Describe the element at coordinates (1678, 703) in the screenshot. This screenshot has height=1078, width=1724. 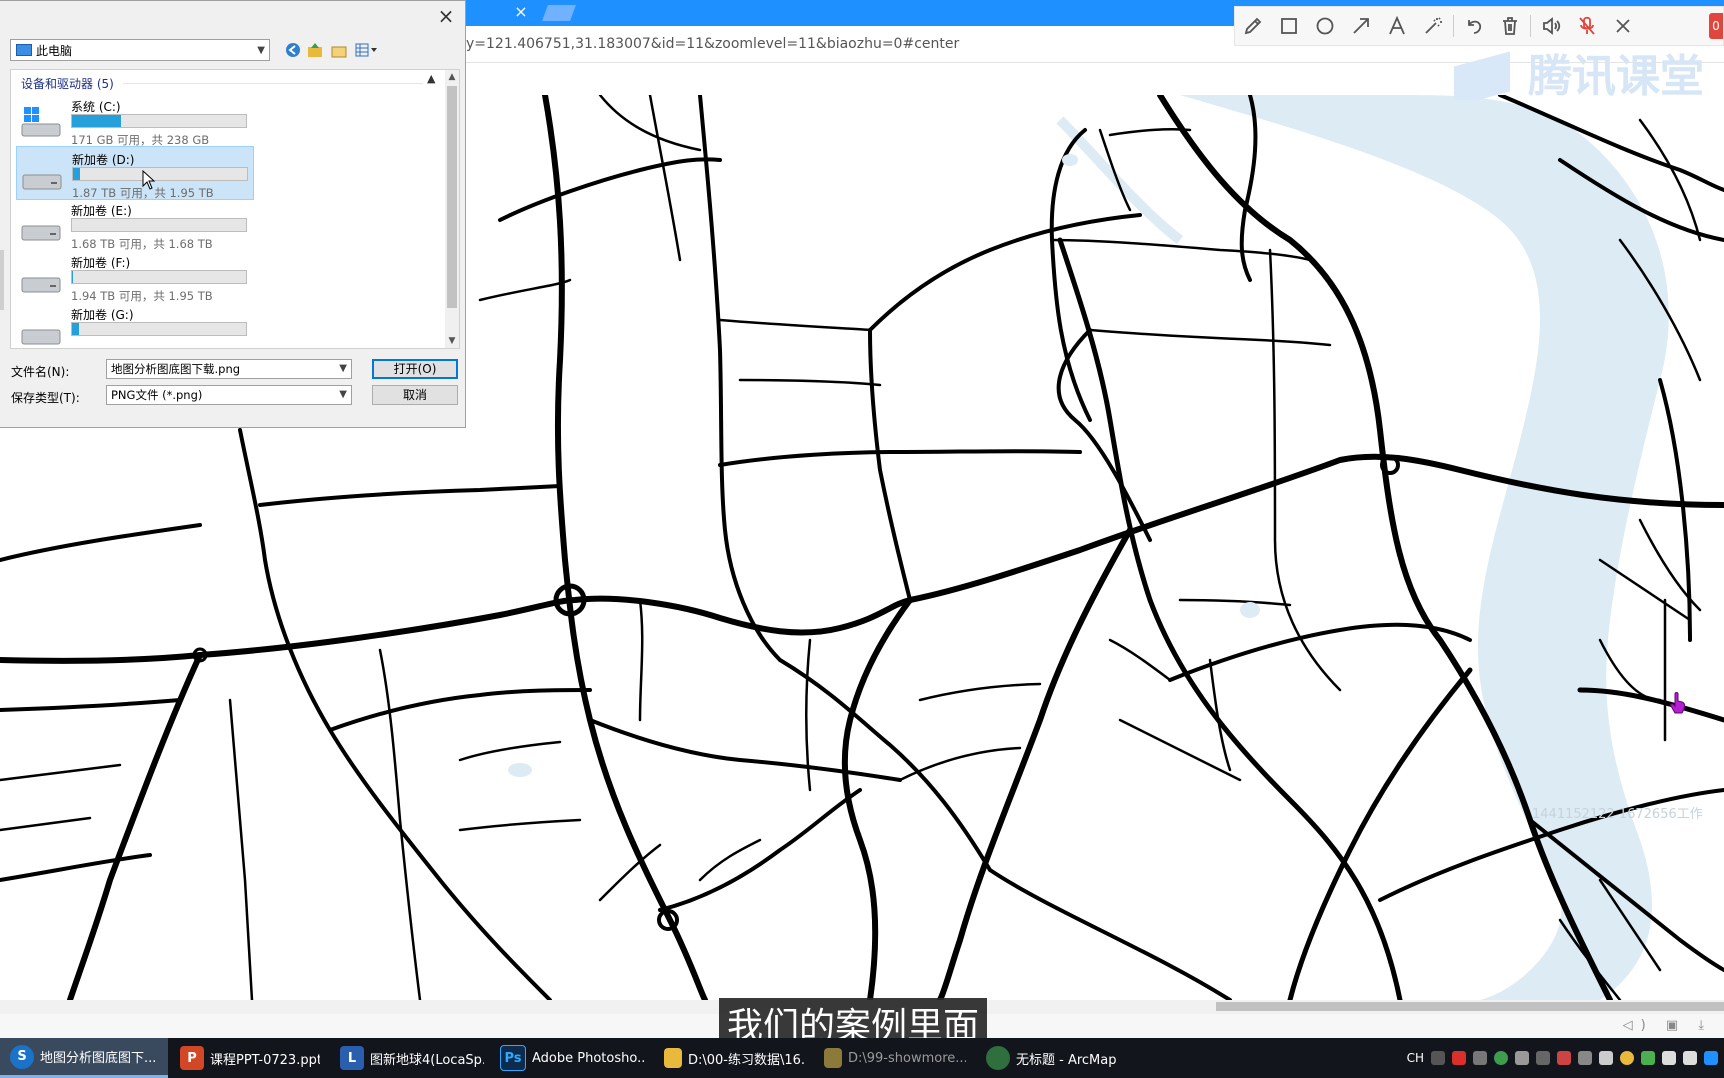
I see `hand-pointer-icon` at that location.